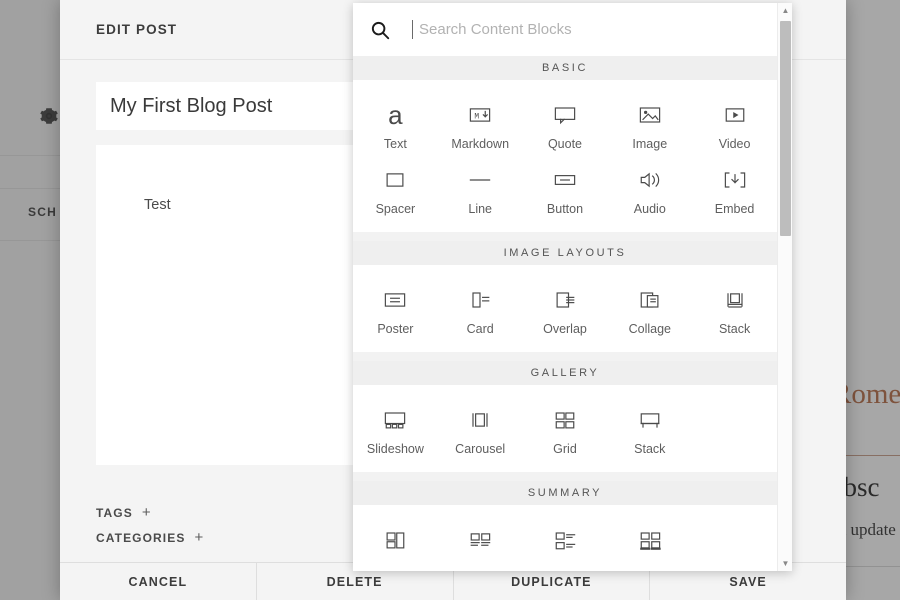  Describe the element at coordinates (480, 300) in the screenshot. I see `card-icon` at that location.